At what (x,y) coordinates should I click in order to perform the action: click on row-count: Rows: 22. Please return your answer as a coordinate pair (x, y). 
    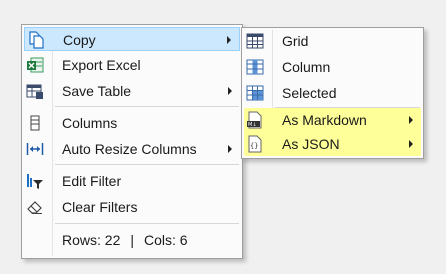
    Looking at the image, I should click on (91, 240).